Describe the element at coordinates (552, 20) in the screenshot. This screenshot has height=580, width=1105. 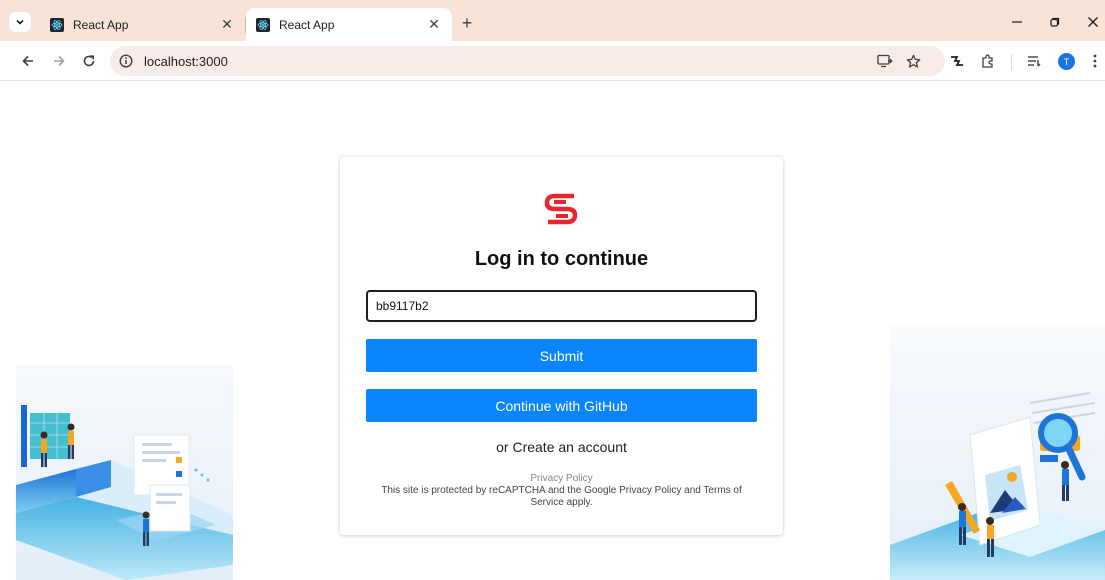
I see `tab-strip: React App ✕ React App ✕ +` at that location.